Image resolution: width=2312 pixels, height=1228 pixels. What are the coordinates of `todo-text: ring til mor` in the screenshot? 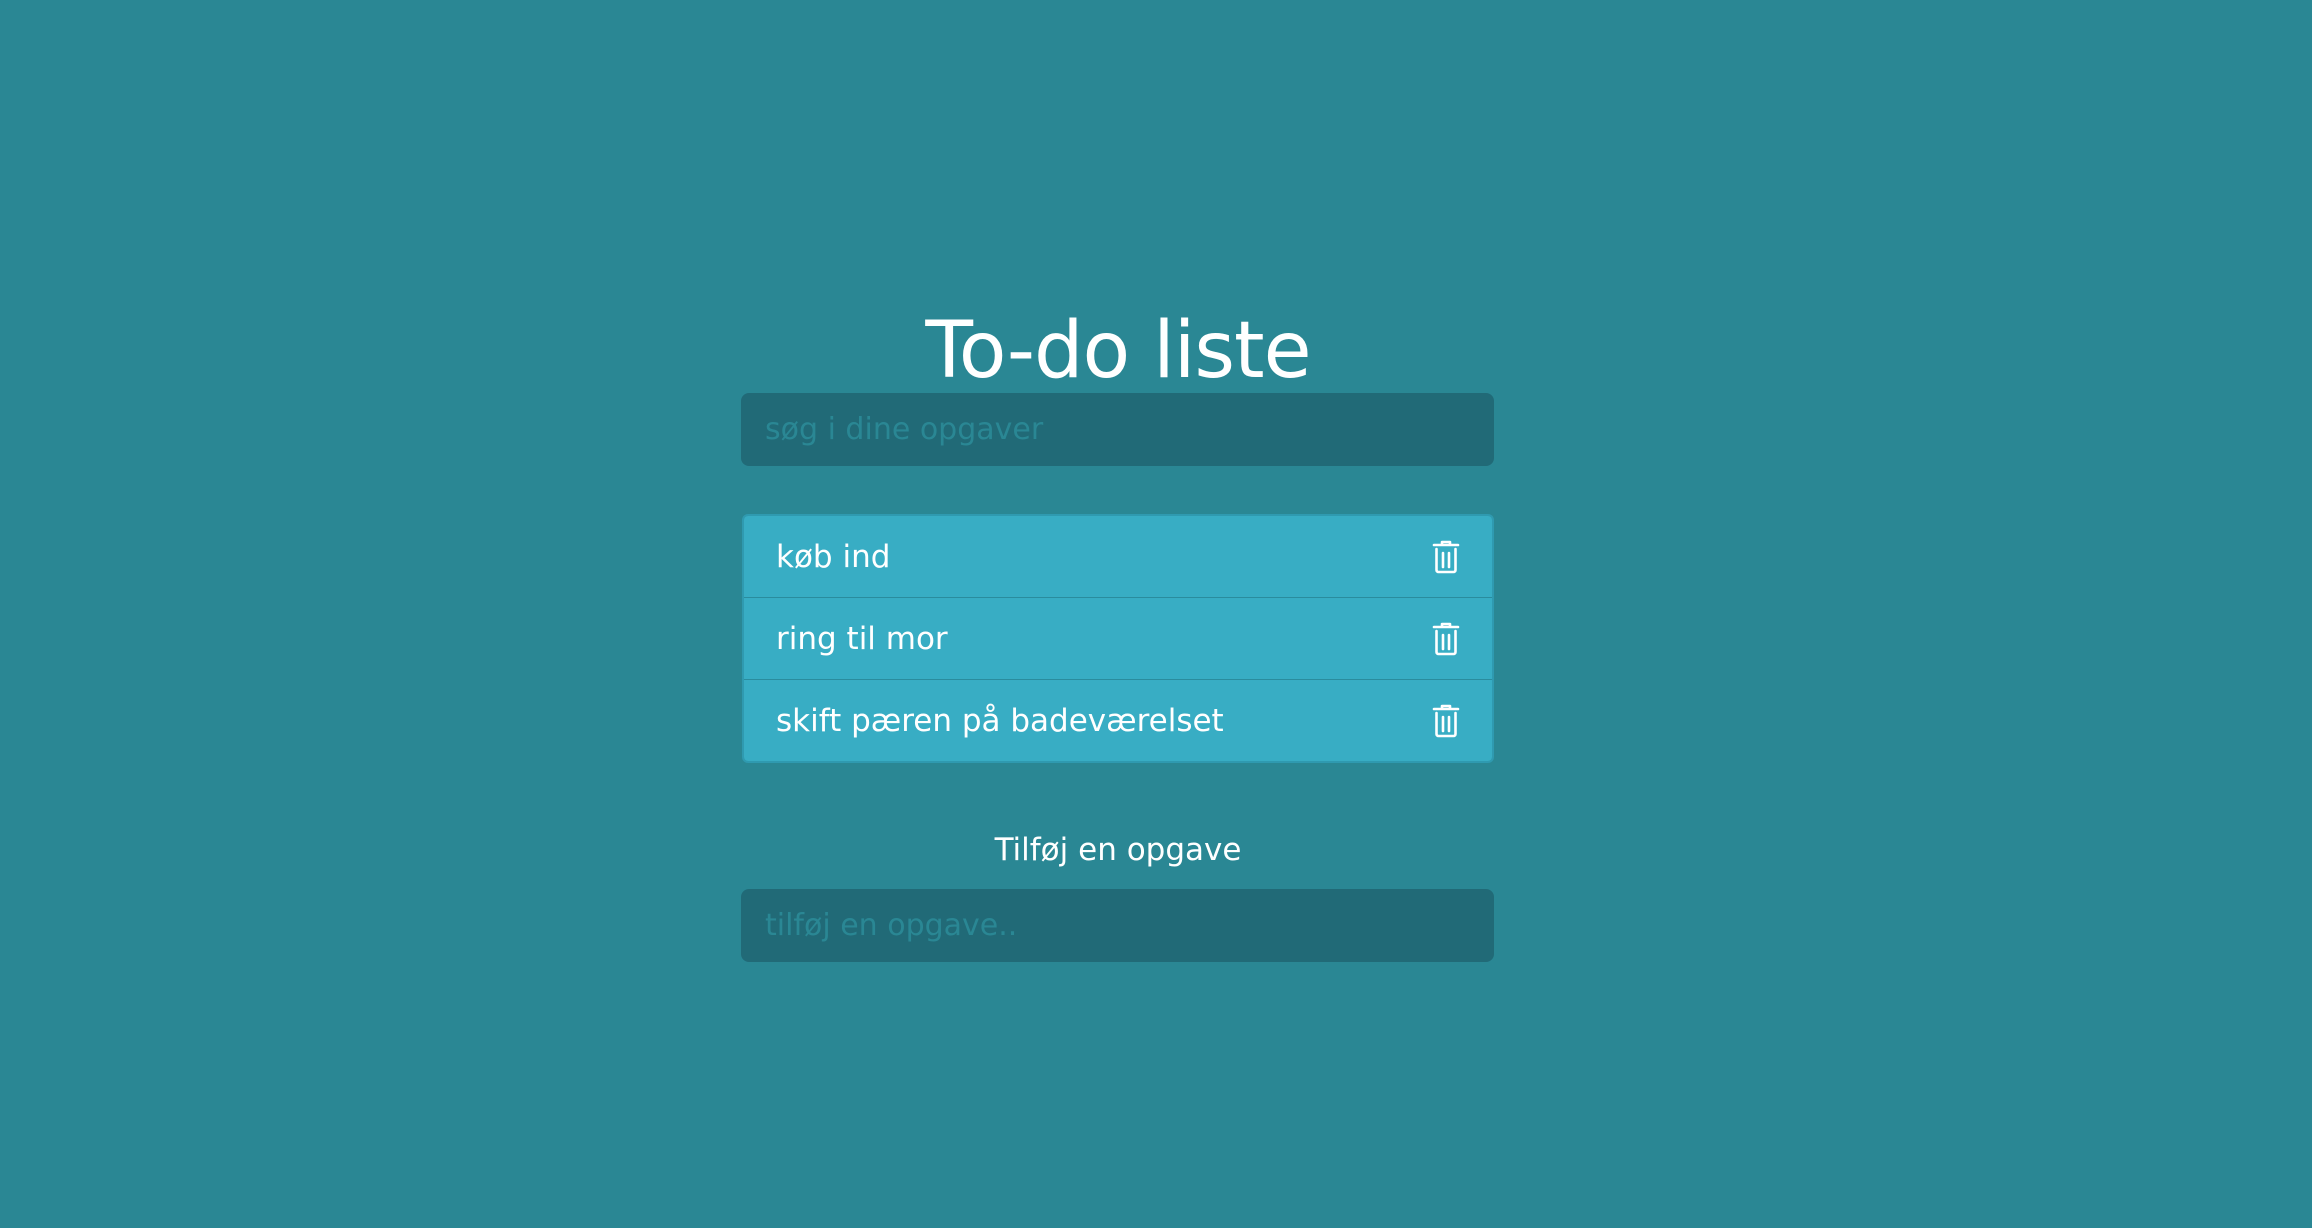 It's located at (862, 638).